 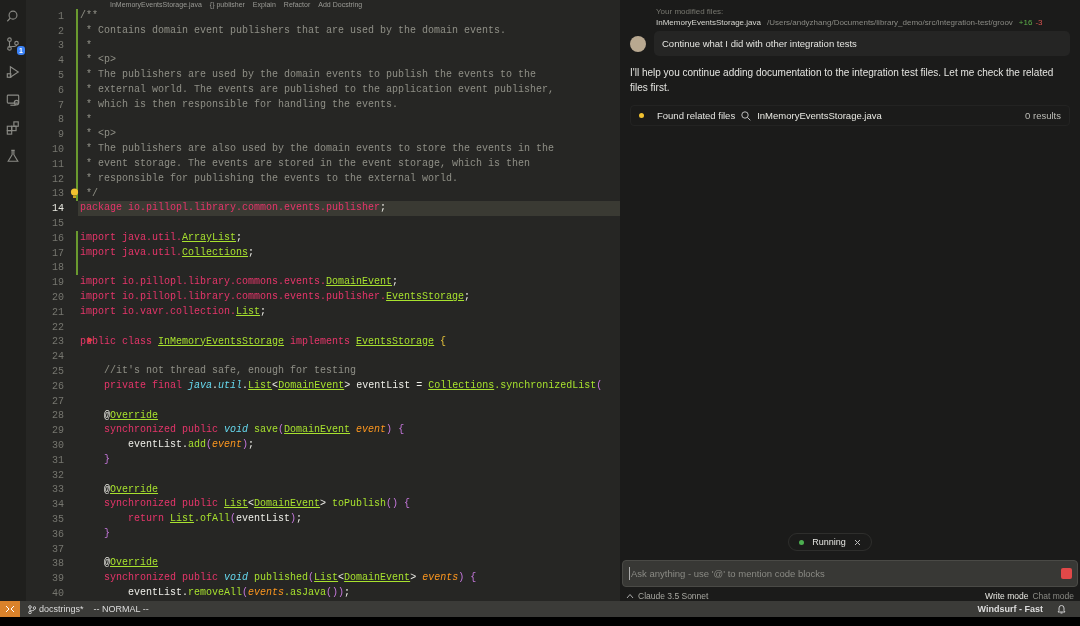 I want to click on added-count: +16, so click(x=1025, y=22).